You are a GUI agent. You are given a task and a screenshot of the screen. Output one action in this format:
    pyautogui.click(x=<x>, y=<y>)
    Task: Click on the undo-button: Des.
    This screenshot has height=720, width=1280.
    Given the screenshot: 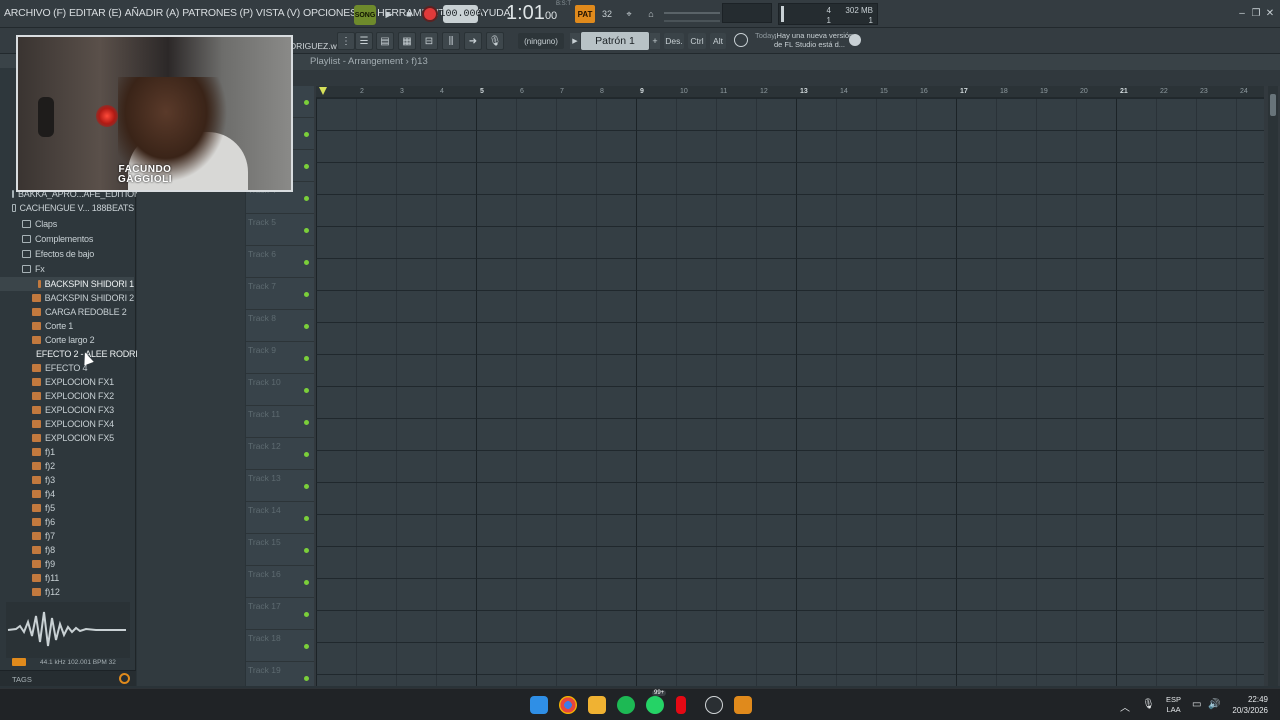 What is the action you would take?
    pyautogui.click(x=674, y=41)
    